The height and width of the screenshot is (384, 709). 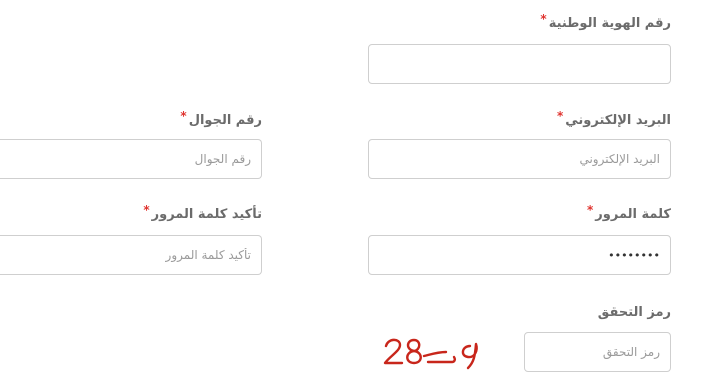 I want to click on mobile-input, so click(x=131, y=159).